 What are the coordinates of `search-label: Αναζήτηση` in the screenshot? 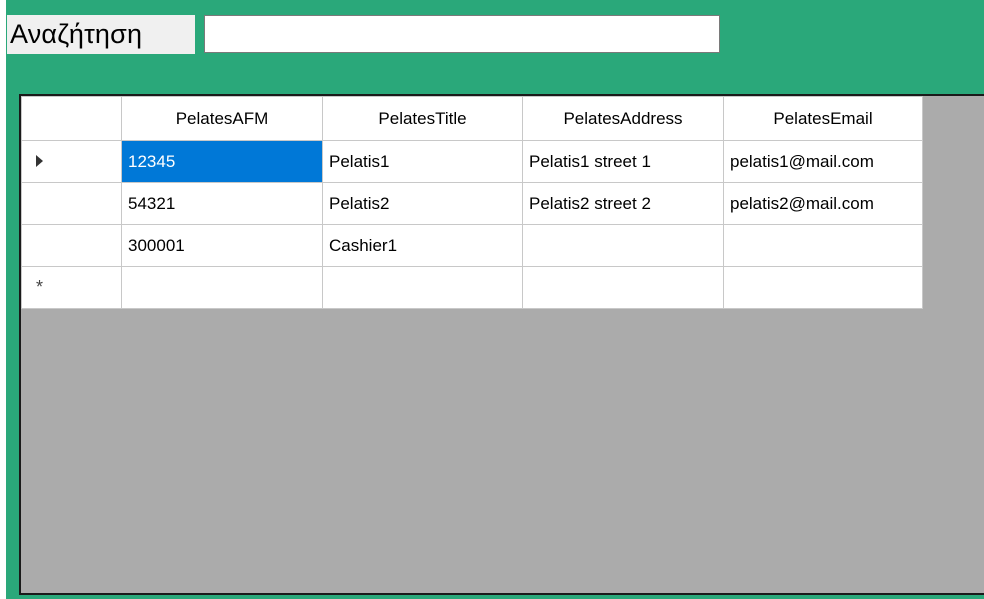 It's located at (101, 34).